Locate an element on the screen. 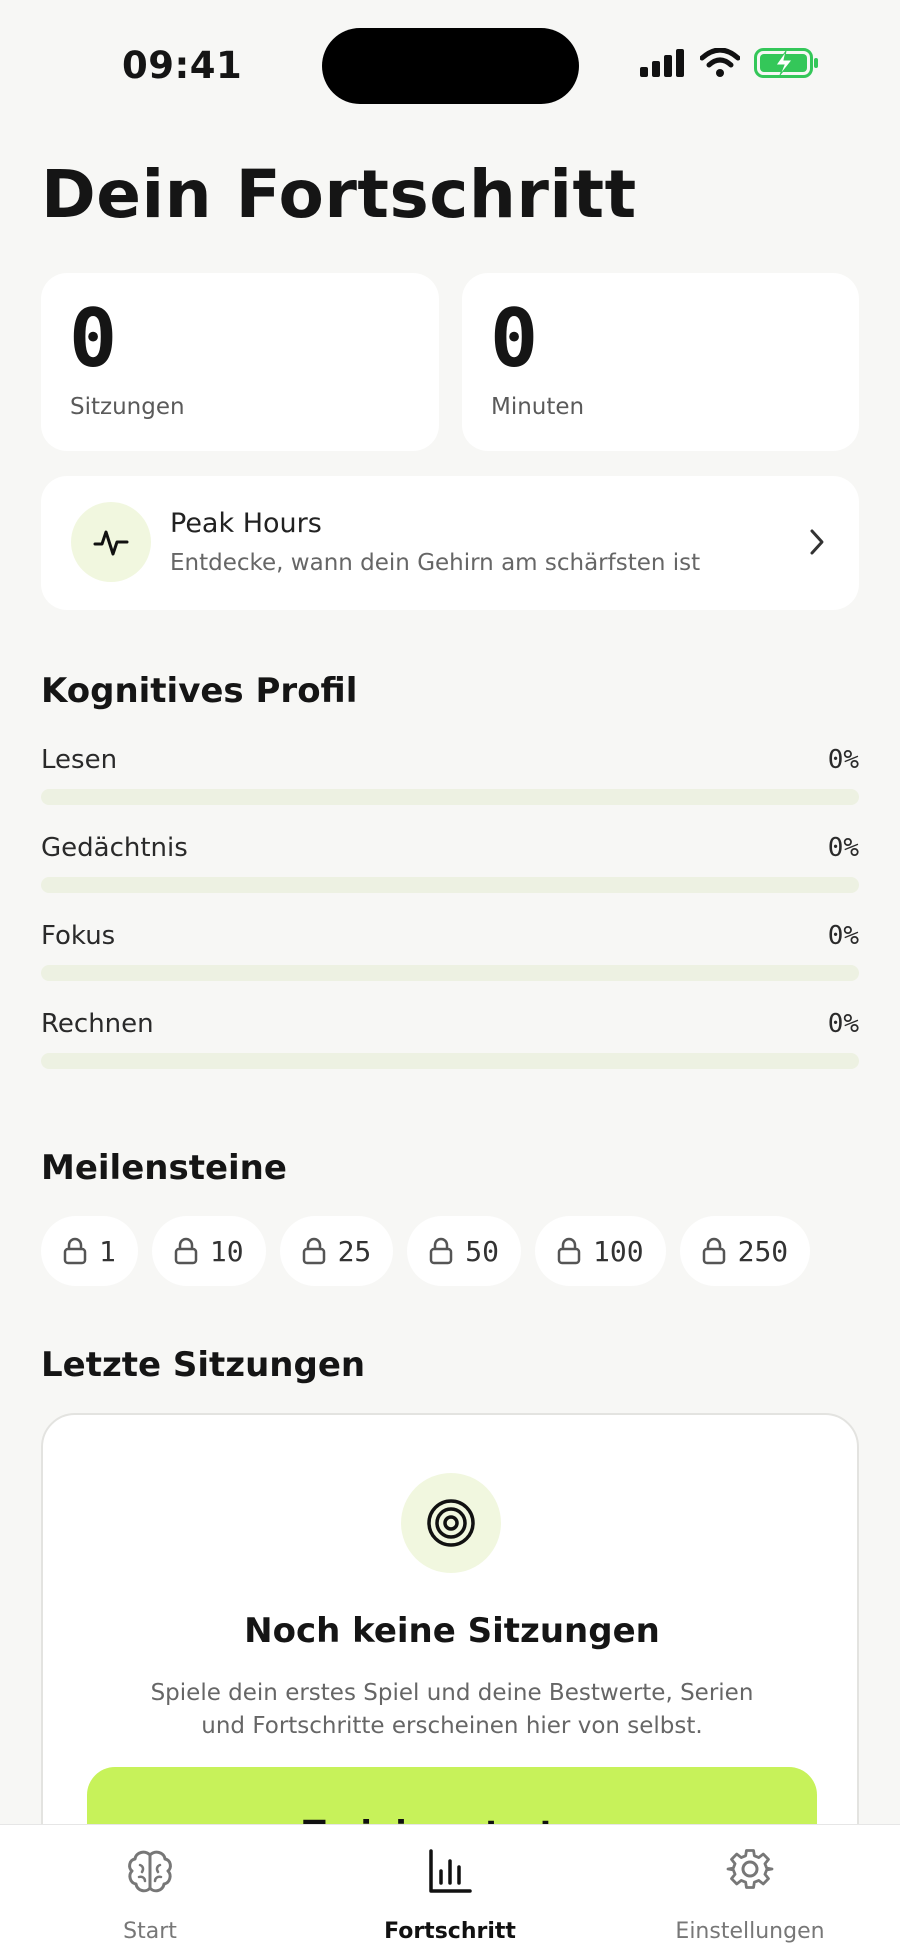 The height and width of the screenshot is (1955, 900). minutes-label: Minuten is located at coordinates (538, 407).